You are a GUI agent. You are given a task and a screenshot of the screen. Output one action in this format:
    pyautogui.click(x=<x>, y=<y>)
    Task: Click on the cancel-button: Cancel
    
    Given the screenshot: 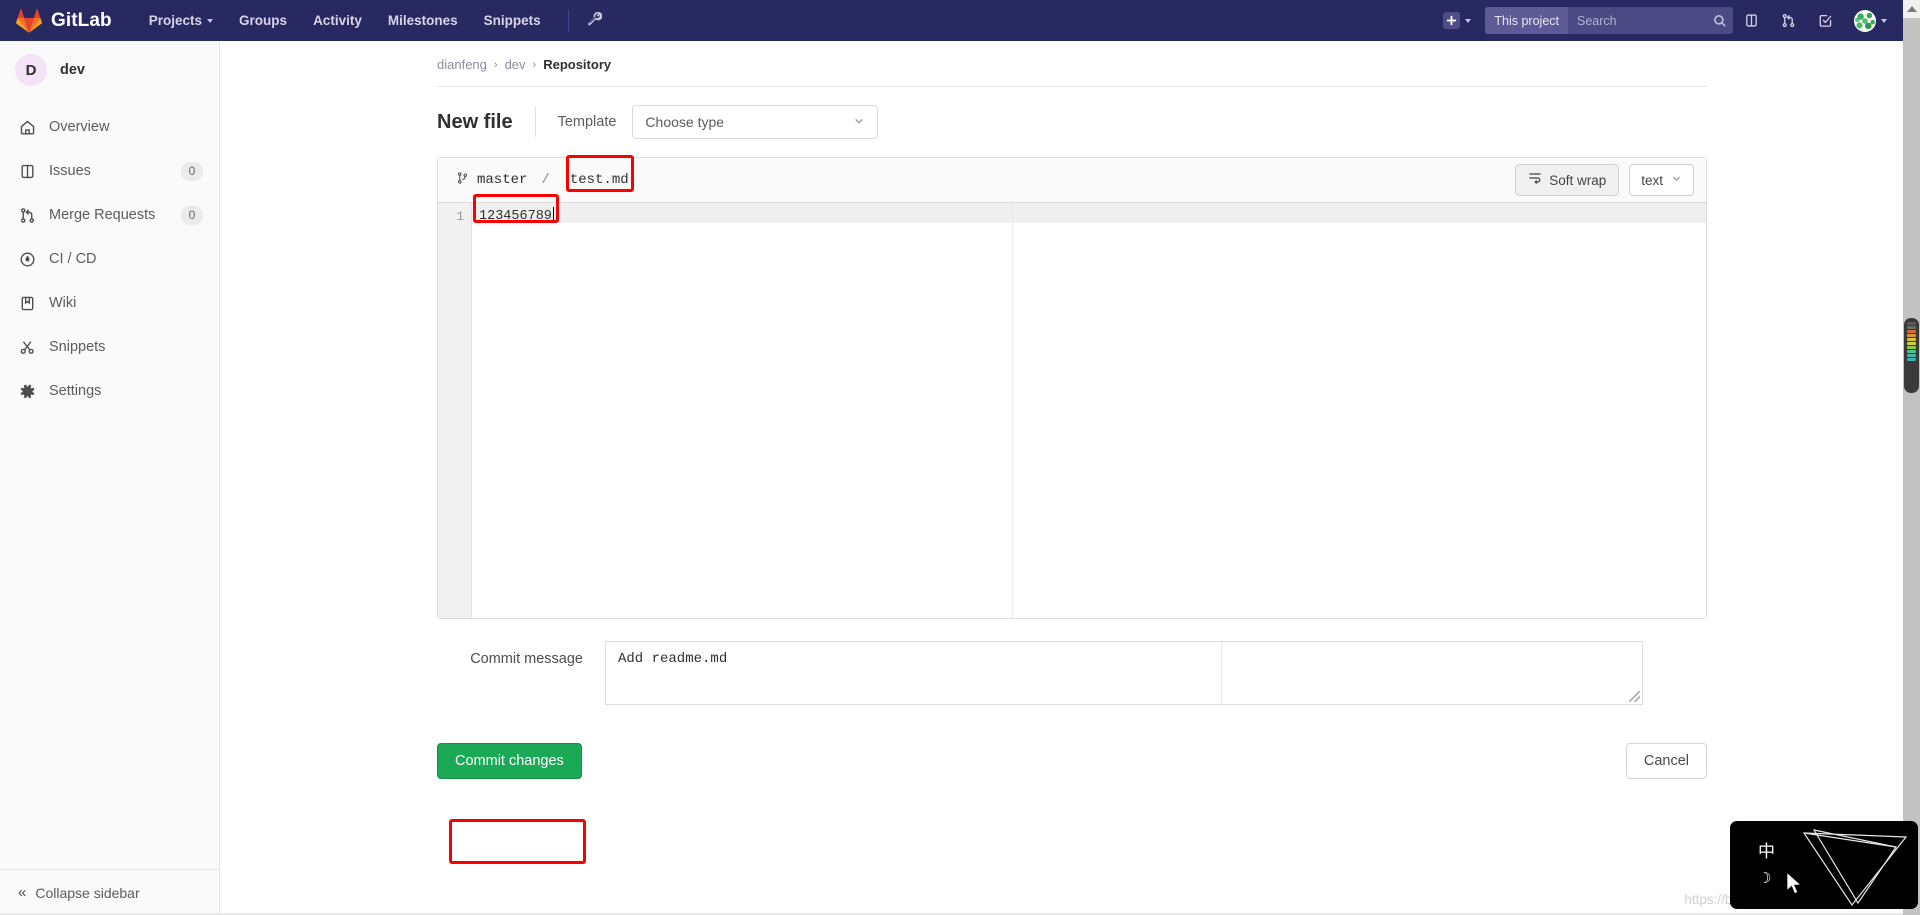 What is the action you would take?
    pyautogui.click(x=1666, y=761)
    